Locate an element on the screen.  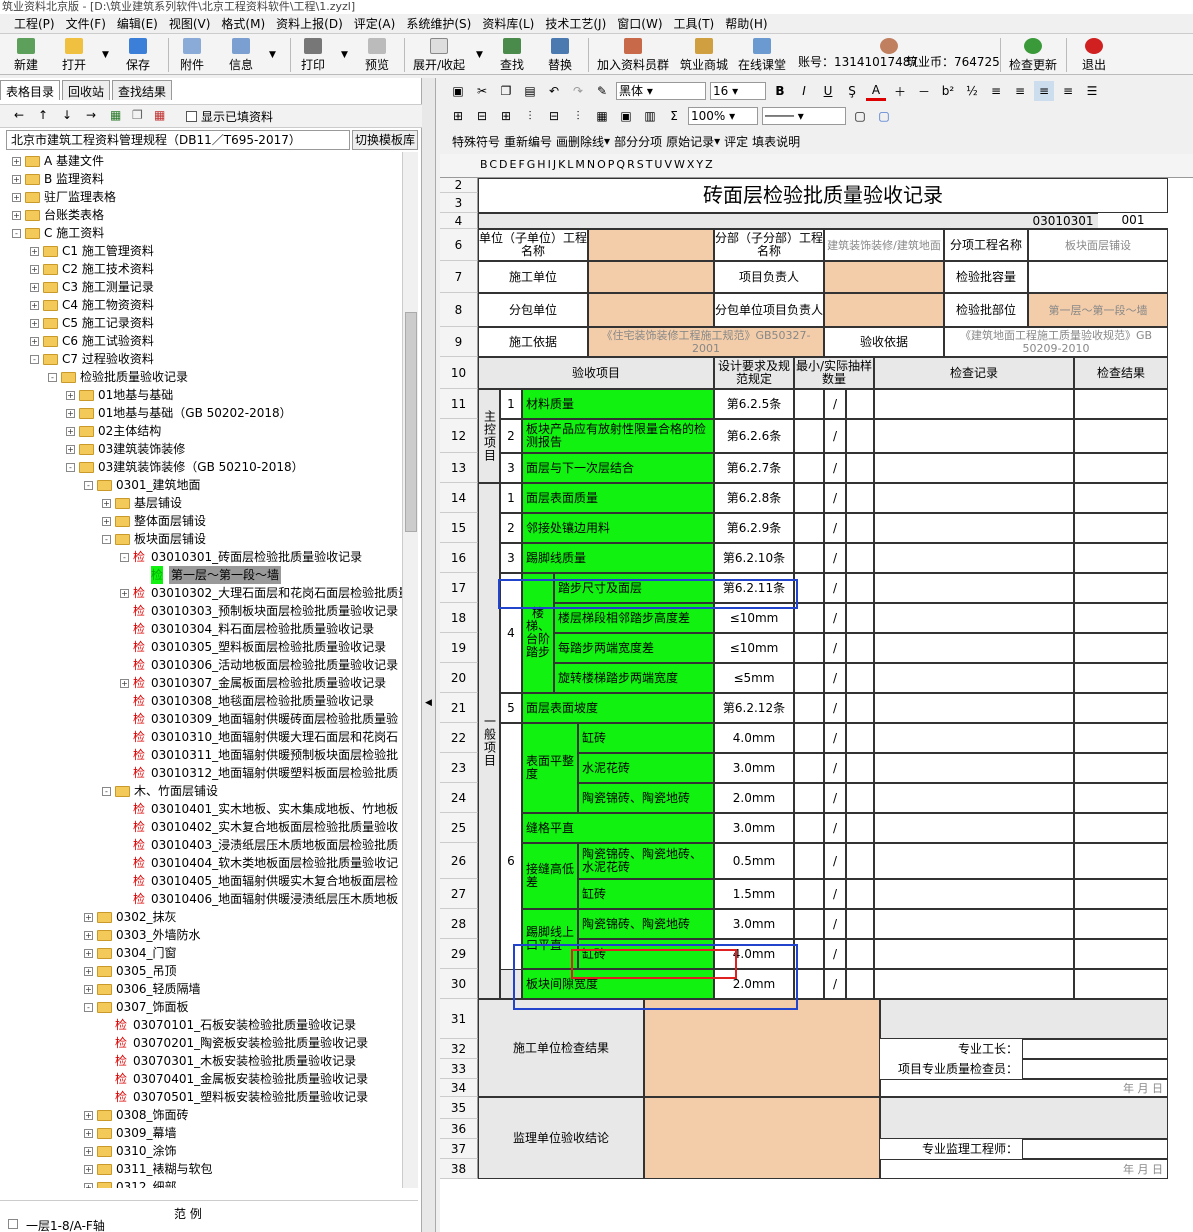
bold-button: B is located at coordinates (780, 91).